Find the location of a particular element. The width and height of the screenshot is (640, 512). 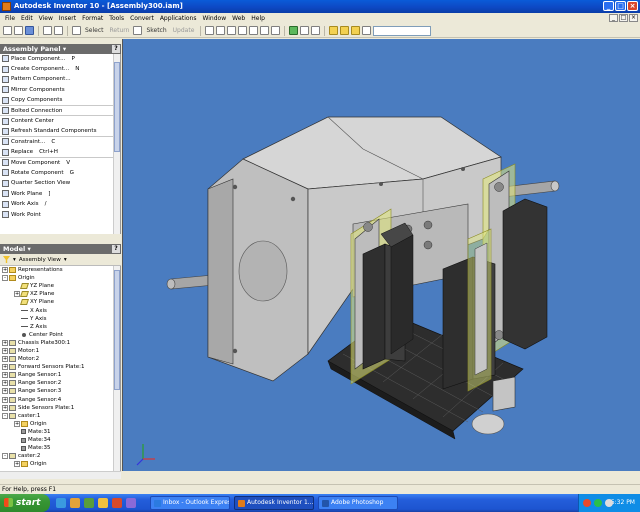

zoom-icon is located at coordinates (232, 30).